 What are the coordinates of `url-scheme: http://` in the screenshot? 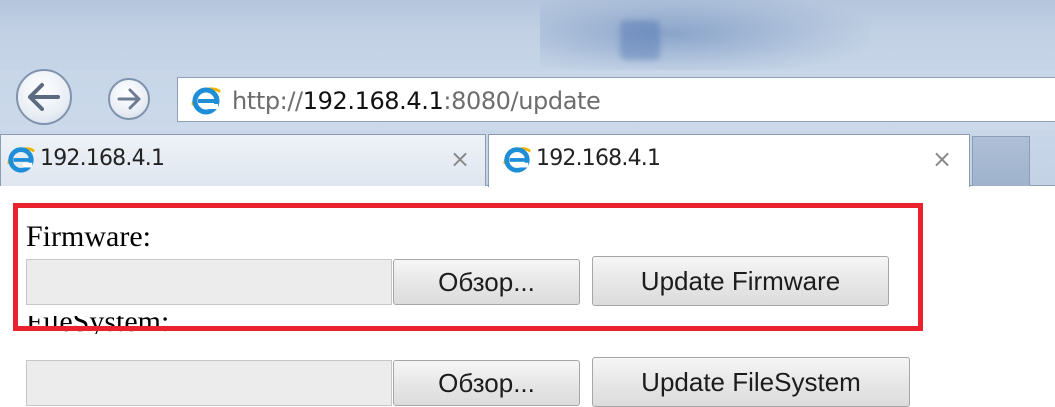 It's located at (267, 101).